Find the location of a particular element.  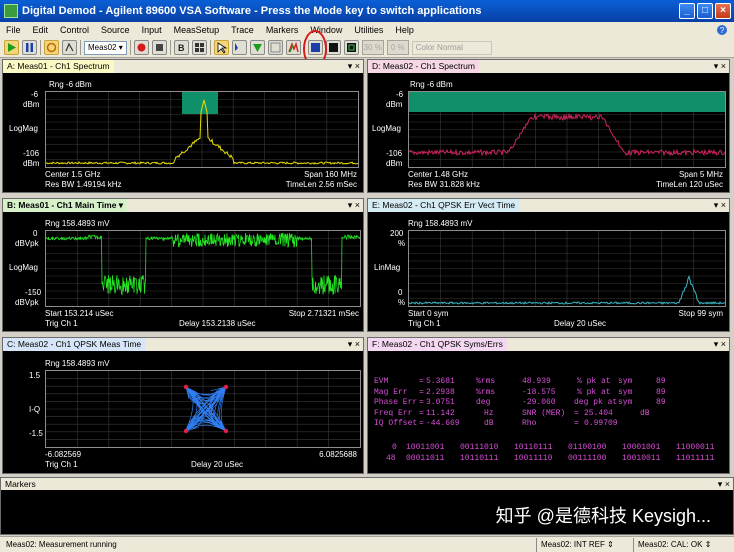

panel-b-plot is located at coordinates (203, 268).